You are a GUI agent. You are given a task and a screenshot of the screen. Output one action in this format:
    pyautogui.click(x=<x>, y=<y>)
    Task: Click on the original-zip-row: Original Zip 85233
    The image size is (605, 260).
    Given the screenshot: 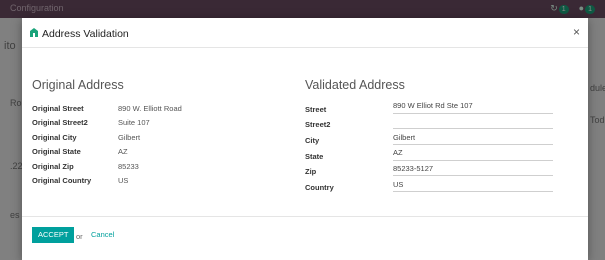 What is the action you would take?
    pyautogui.click(x=157, y=163)
    